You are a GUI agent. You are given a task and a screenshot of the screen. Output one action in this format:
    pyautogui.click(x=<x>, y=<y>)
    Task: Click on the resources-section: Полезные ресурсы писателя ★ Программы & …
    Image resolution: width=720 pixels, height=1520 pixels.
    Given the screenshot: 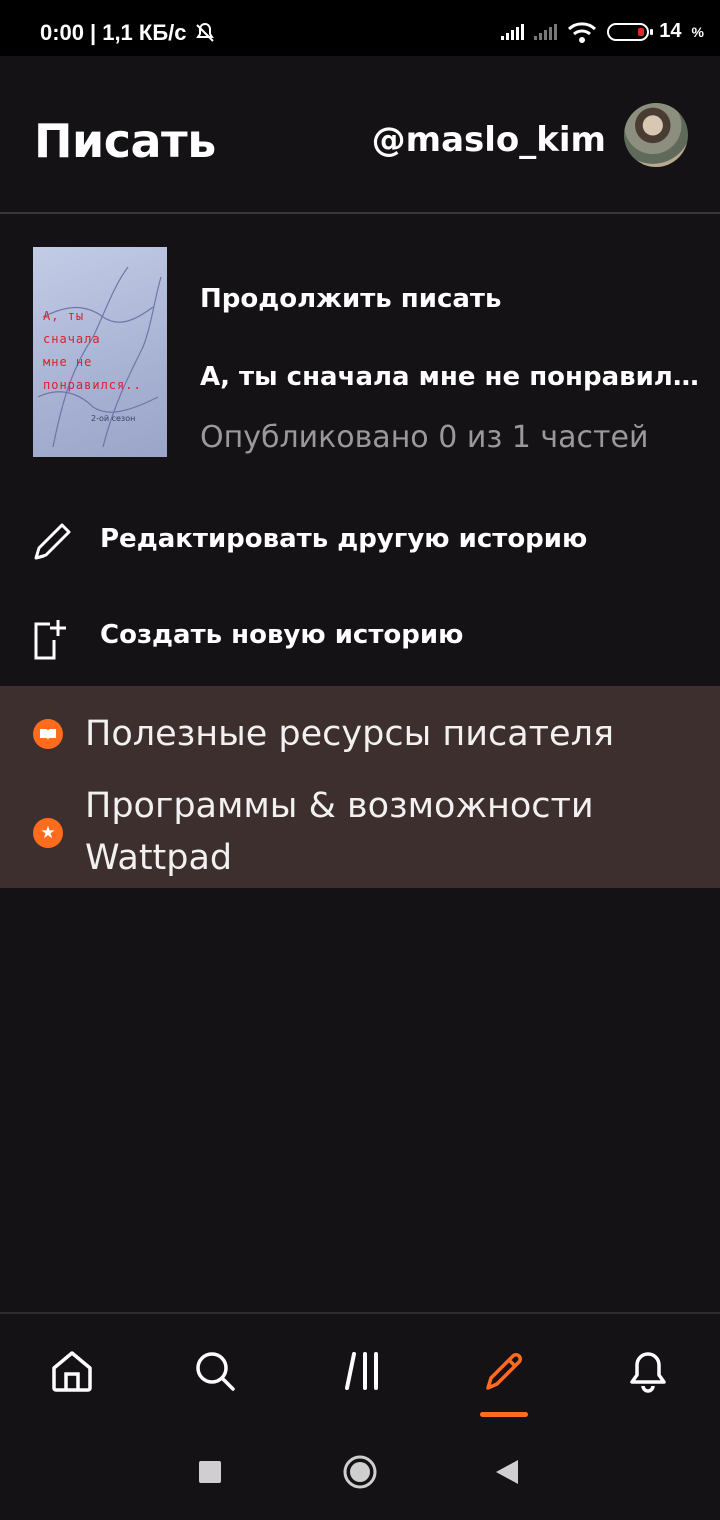 What is the action you would take?
    pyautogui.click(x=360, y=787)
    